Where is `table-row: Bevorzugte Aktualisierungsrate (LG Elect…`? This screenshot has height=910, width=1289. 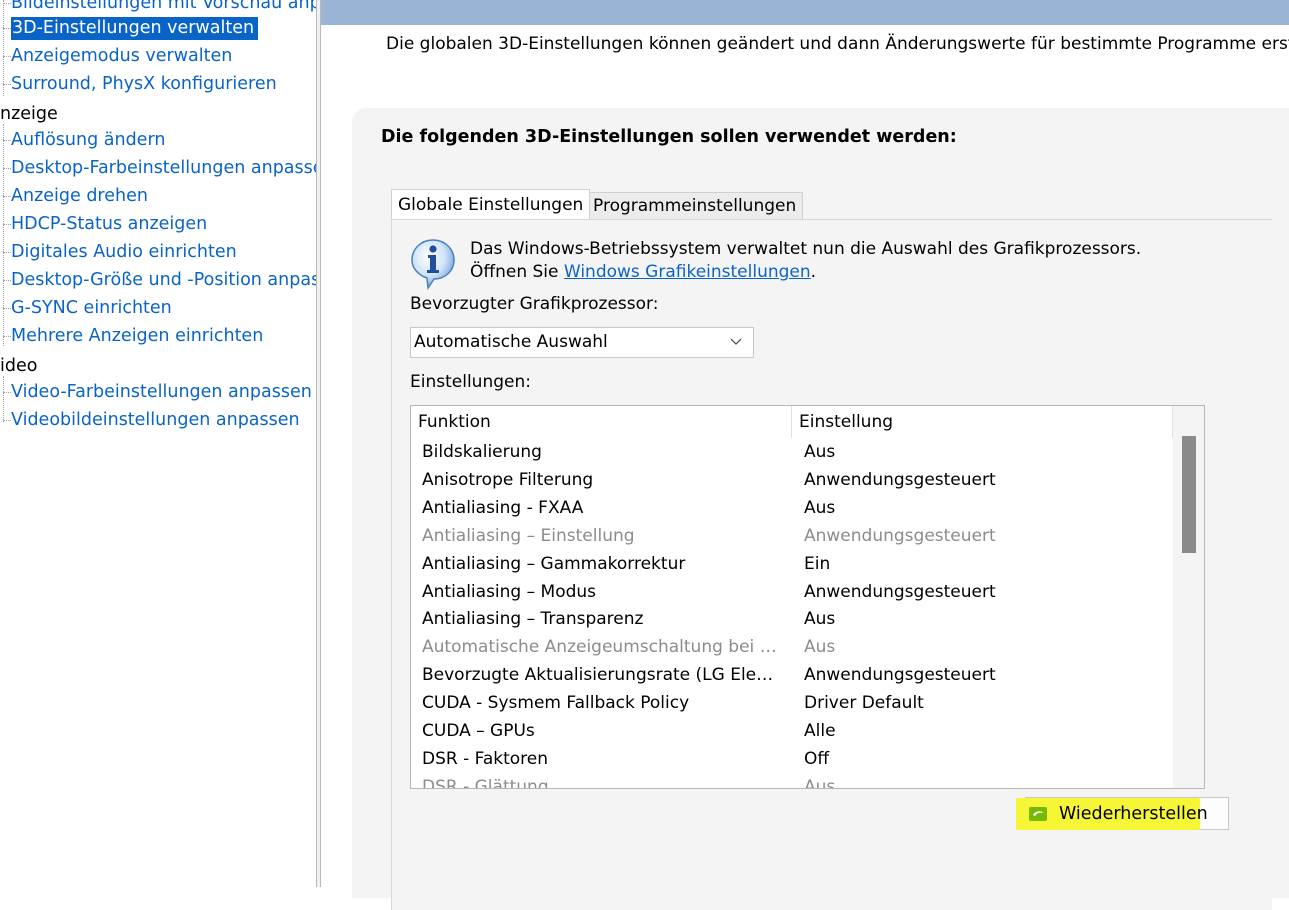 table-row: Bevorzugte Aktualisierungsrate (LG Elect… is located at coordinates (792, 675).